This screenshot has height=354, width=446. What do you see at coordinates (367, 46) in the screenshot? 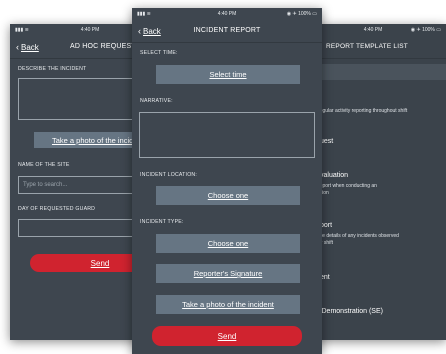
I see `page-title: REPORT TEMPLATE LIST` at bounding box center [367, 46].